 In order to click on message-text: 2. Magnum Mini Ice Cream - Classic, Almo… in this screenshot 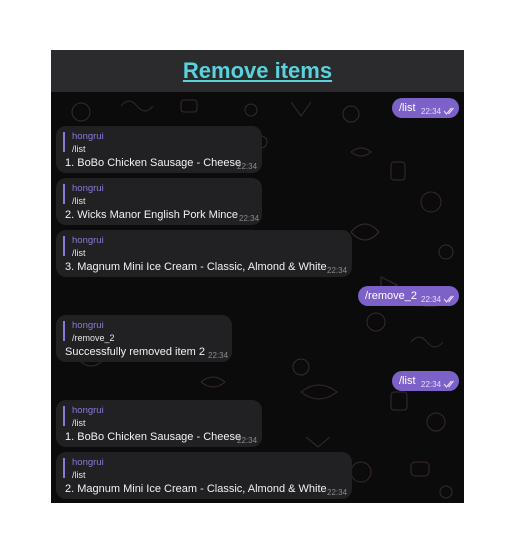, I will do `click(196, 489)`.